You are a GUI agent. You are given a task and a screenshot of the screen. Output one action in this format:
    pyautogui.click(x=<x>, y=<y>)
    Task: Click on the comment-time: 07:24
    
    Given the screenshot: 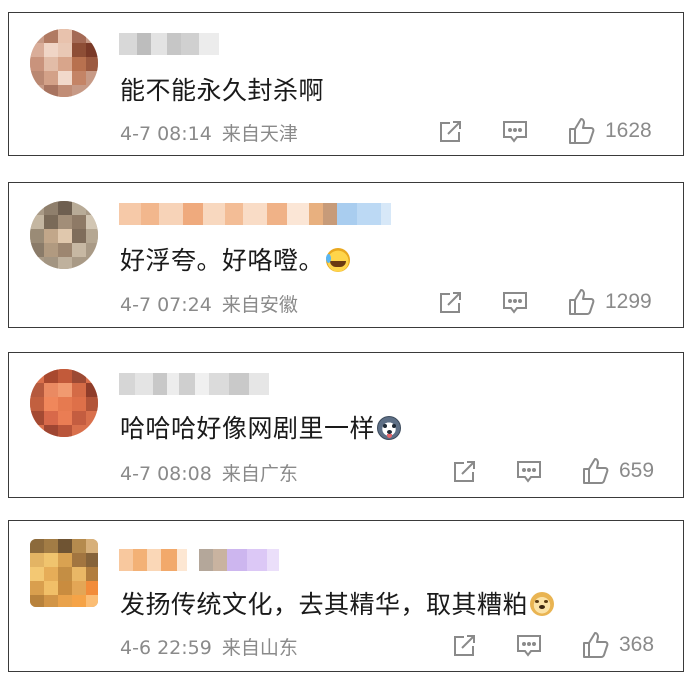 What is the action you would take?
    pyautogui.click(x=184, y=305)
    